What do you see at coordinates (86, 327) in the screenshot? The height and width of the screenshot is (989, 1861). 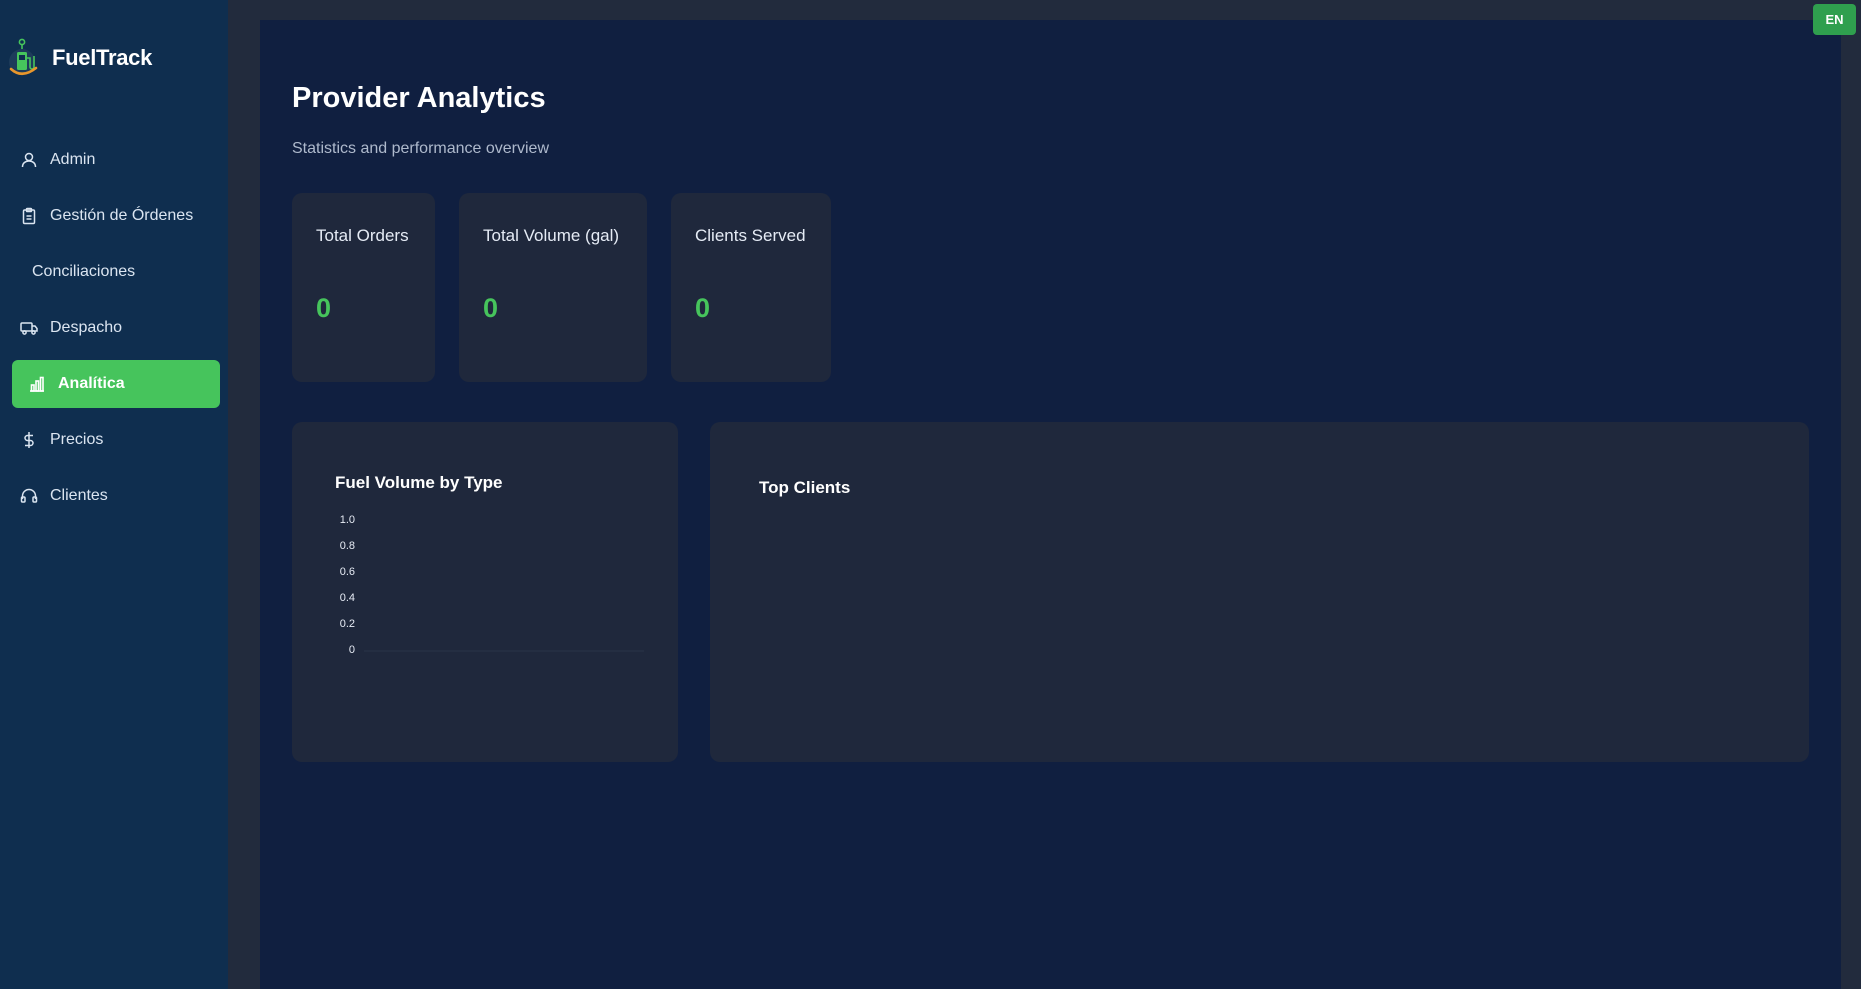 I see `sidebar-item-label: Despacho` at bounding box center [86, 327].